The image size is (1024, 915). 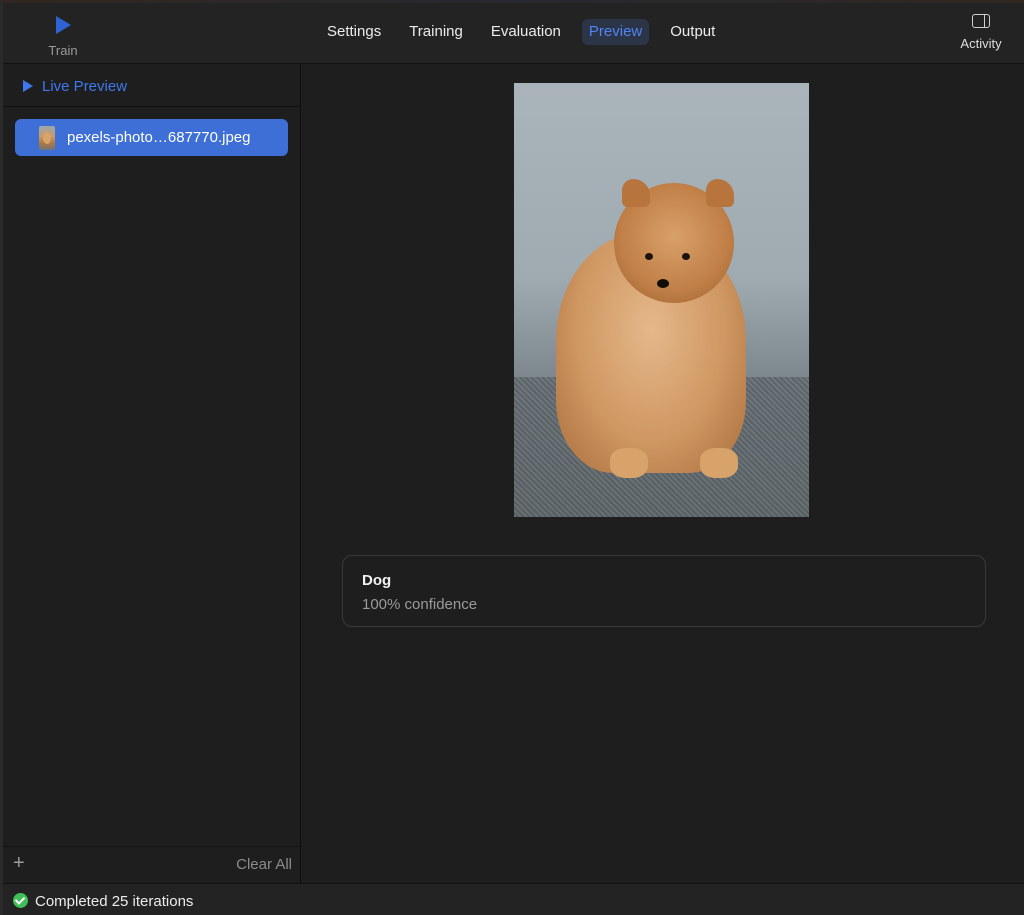 What do you see at coordinates (661, 300) in the screenshot?
I see `preview-image` at bounding box center [661, 300].